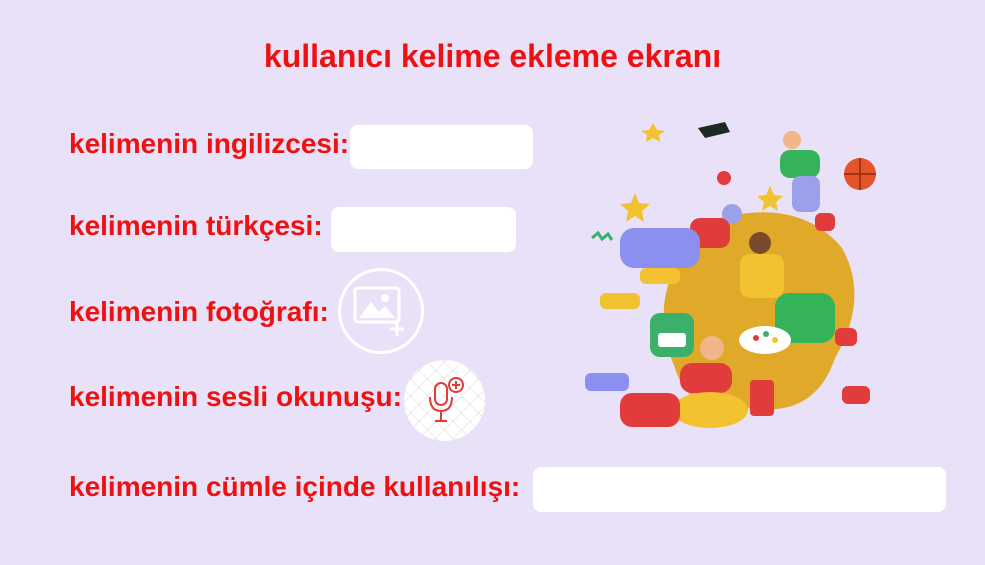 This screenshot has width=985, height=565. What do you see at coordinates (378, 311) in the screenshot?
I see `add-image-icon` at bounding box center [378, 311].